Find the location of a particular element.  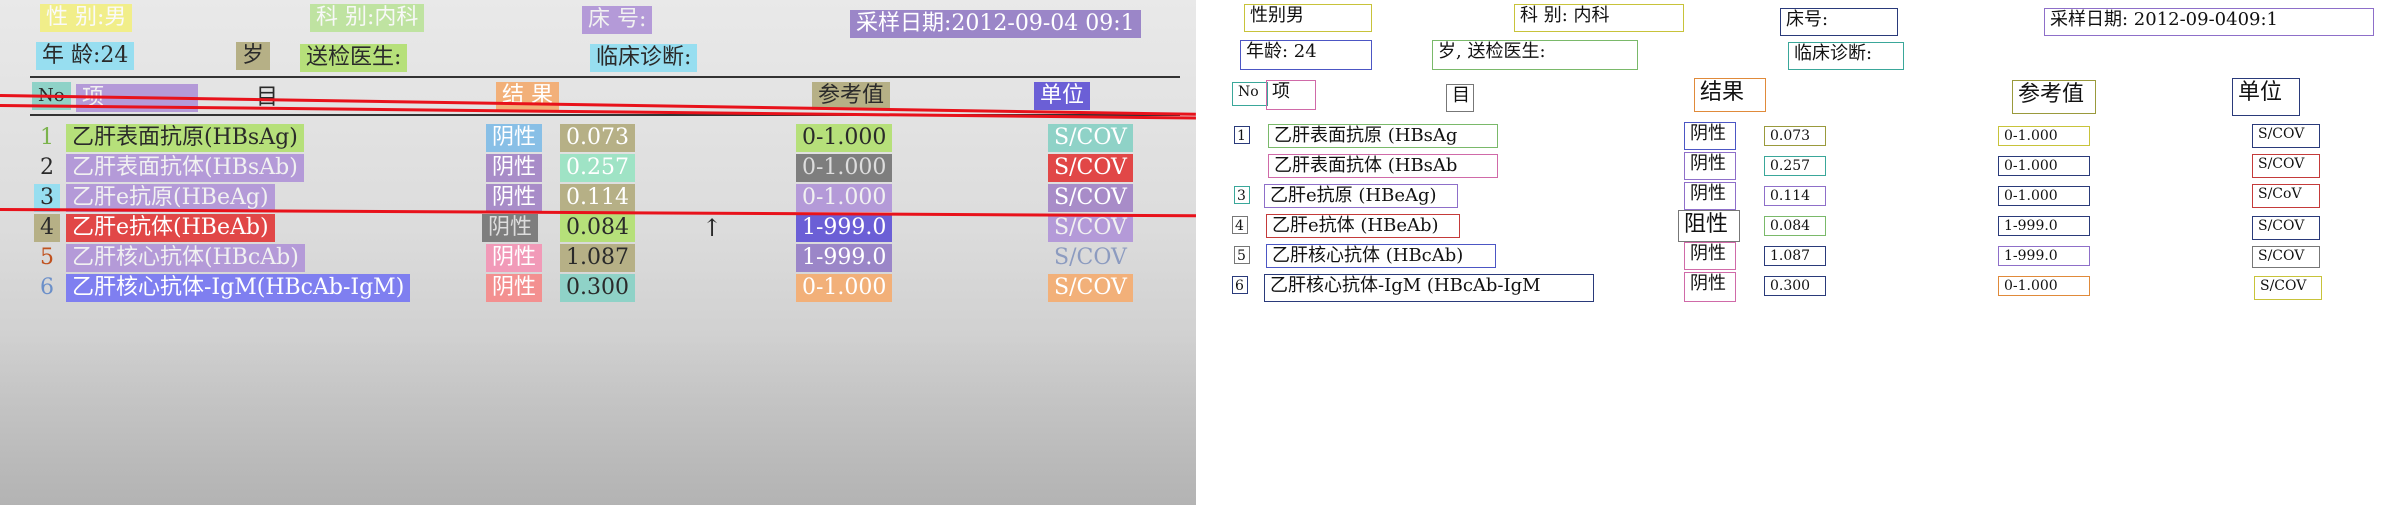

photo-row-no: 5 is located at coordinates (47, 257).